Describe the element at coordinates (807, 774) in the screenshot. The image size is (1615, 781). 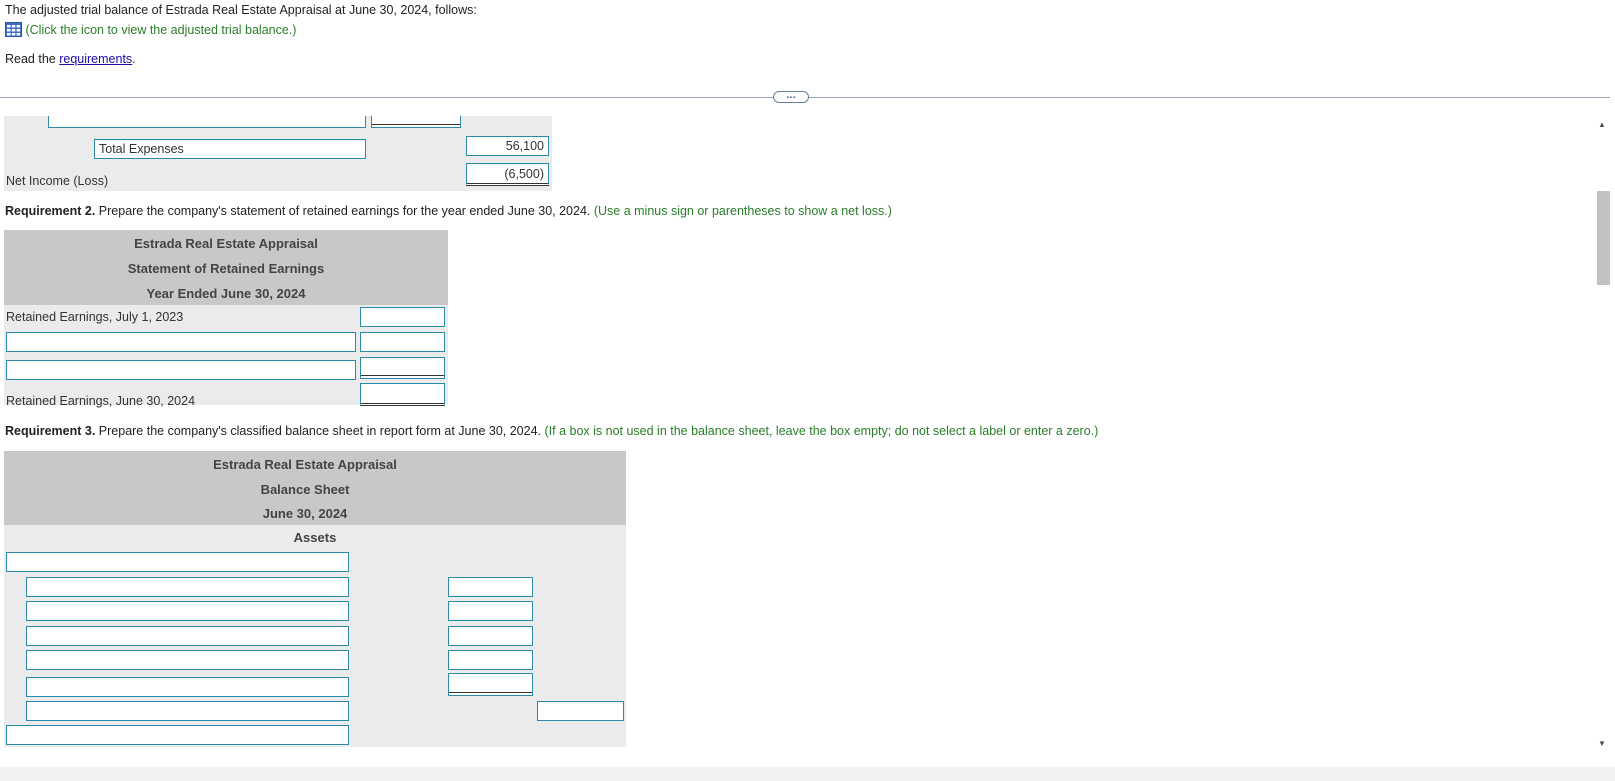
I see `bottom-strip` at that location.